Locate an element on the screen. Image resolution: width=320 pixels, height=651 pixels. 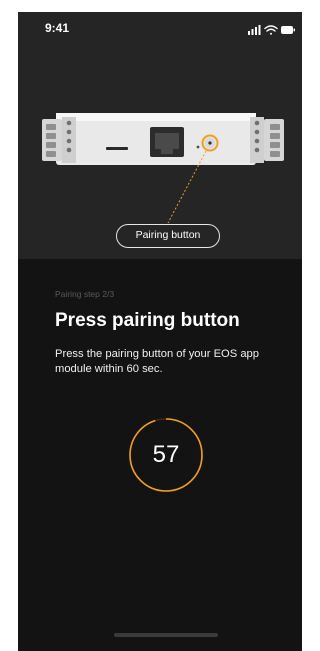
countdown-value: 57 is located at coordinates (166, 454).